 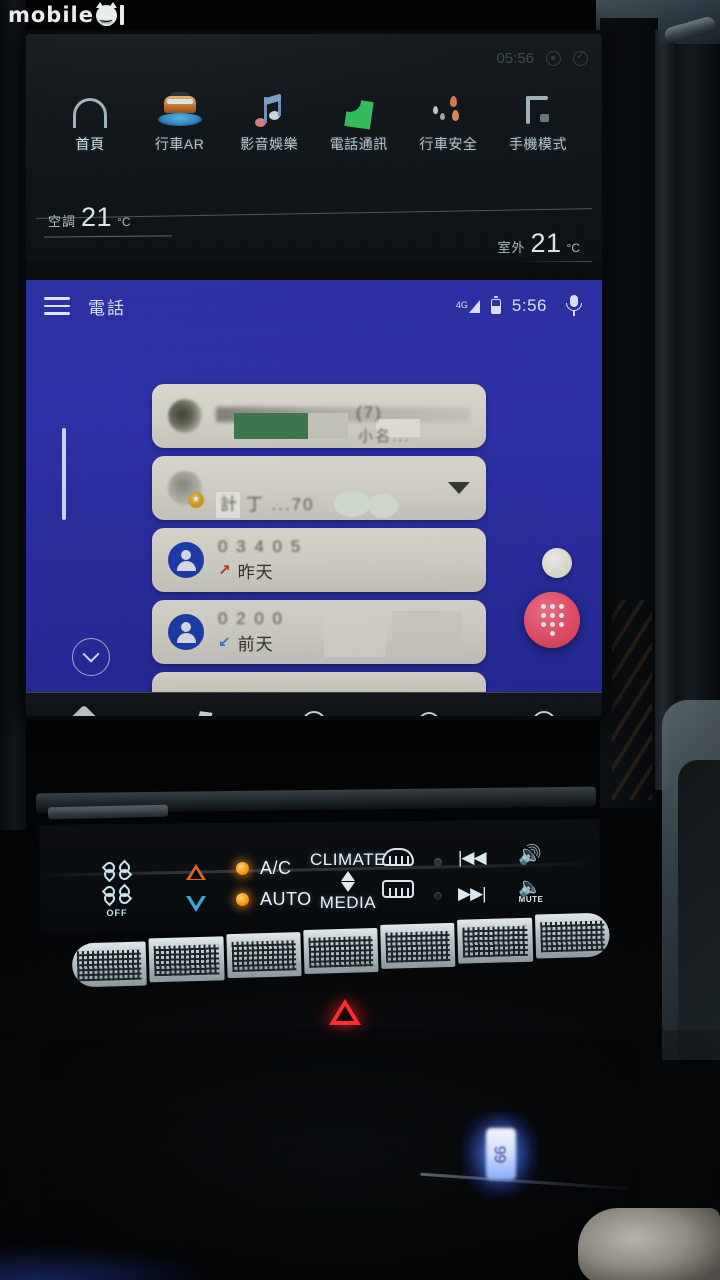 I want to click on ac-button: A/C, so click(x=274, y=868).